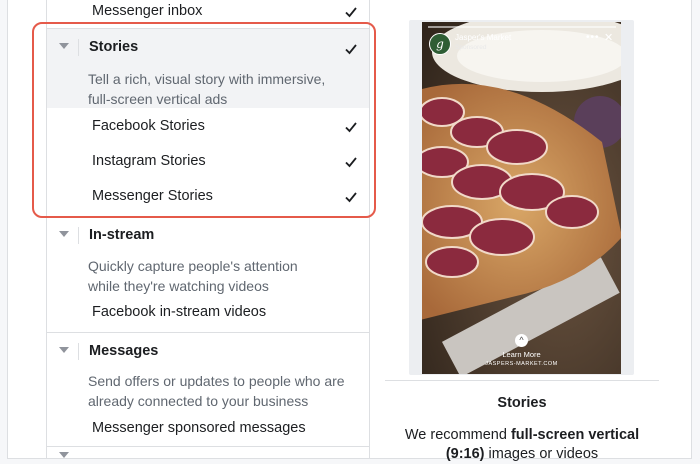 This screenshot has height=464, width=700. What do you see at coordinates (522, 403) in the screenshot?
I see `preview-caption-title: Stories` at bounding box center [522, 403].